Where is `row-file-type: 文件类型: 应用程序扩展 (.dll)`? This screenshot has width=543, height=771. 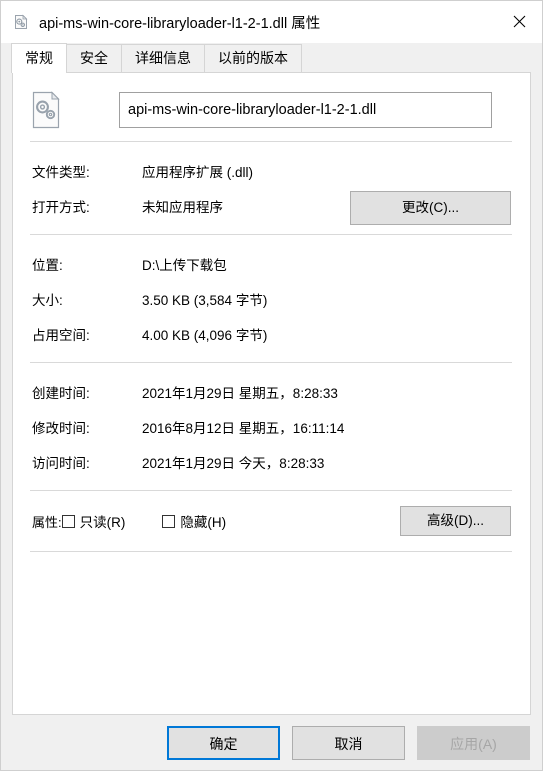
row-file-type: 文件类型: 应用程序扩展 (.dll) is located at coordinates (271, 170).